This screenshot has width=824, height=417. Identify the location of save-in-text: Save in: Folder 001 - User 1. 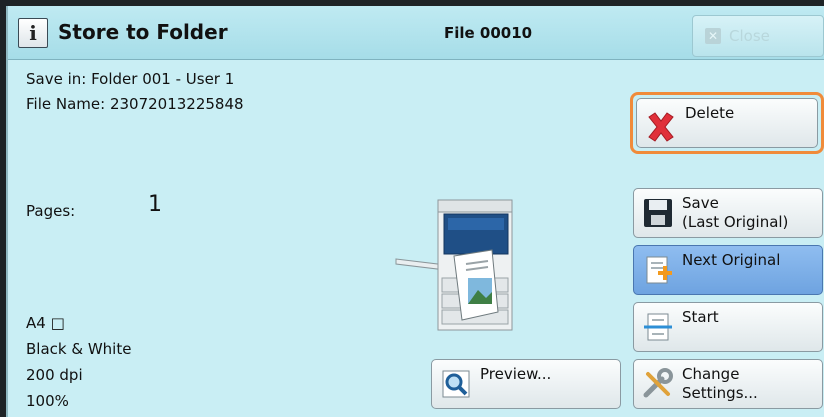
(130, 79).